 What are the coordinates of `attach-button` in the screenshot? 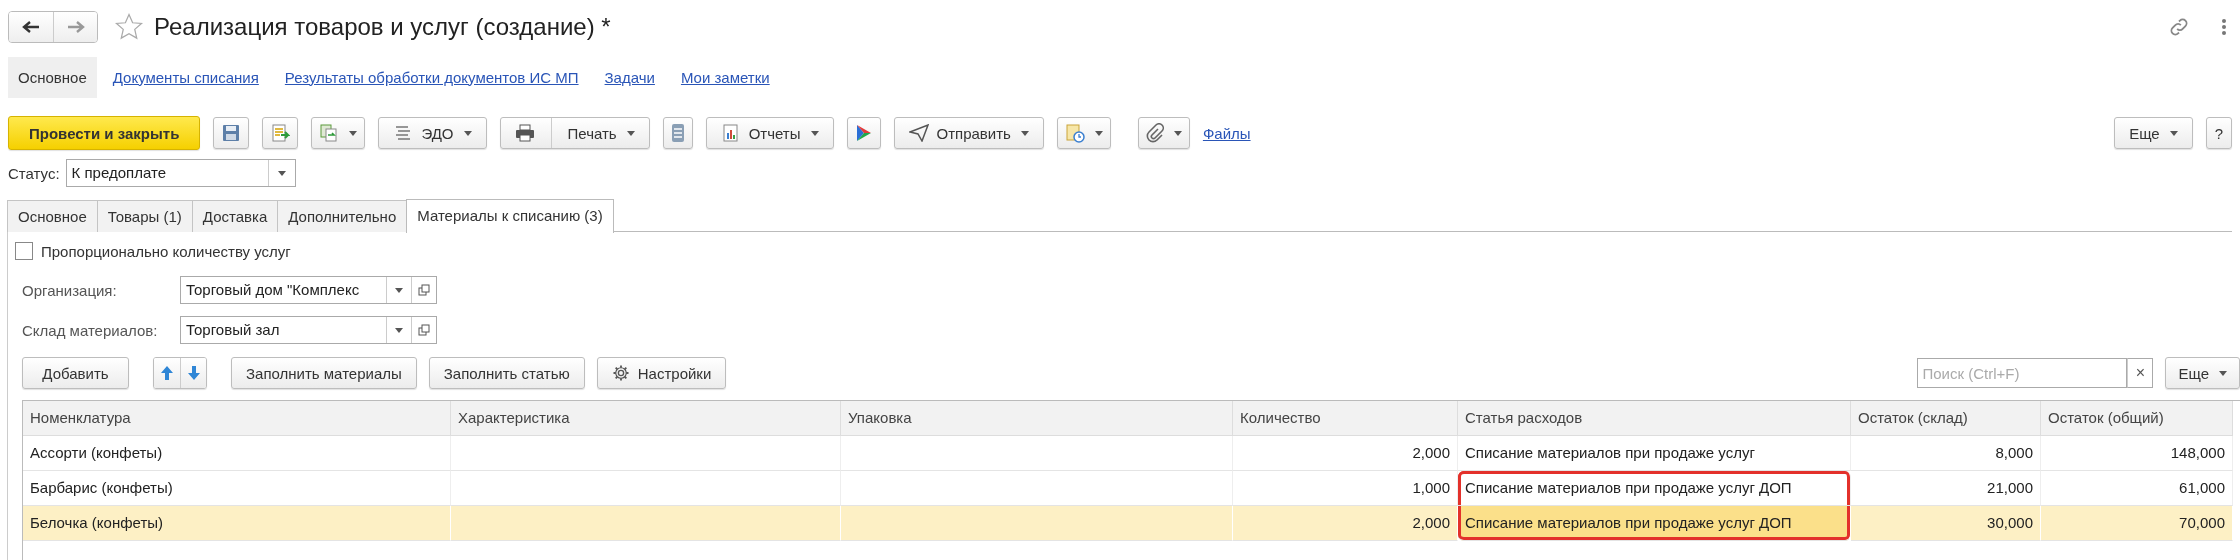 It's located at (1163, 133).